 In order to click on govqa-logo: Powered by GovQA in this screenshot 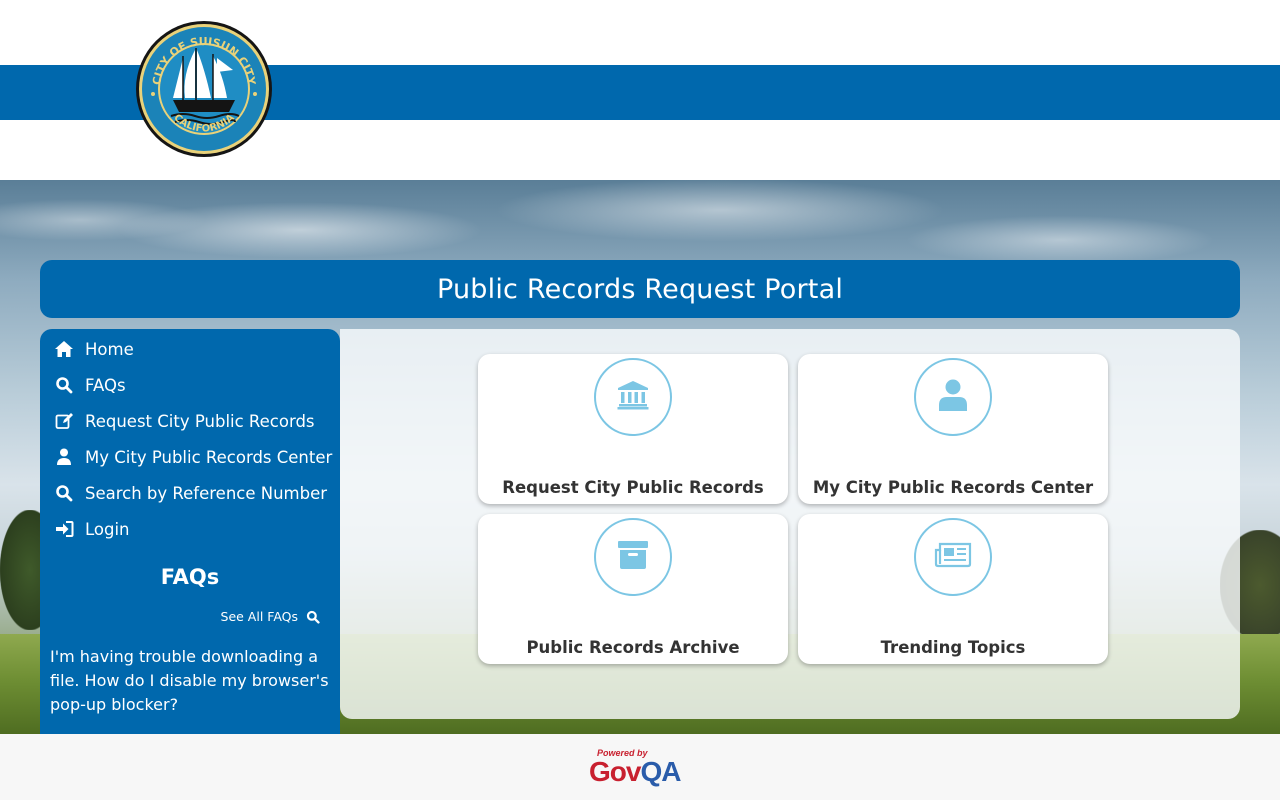, I will do `click(641, 768)`.